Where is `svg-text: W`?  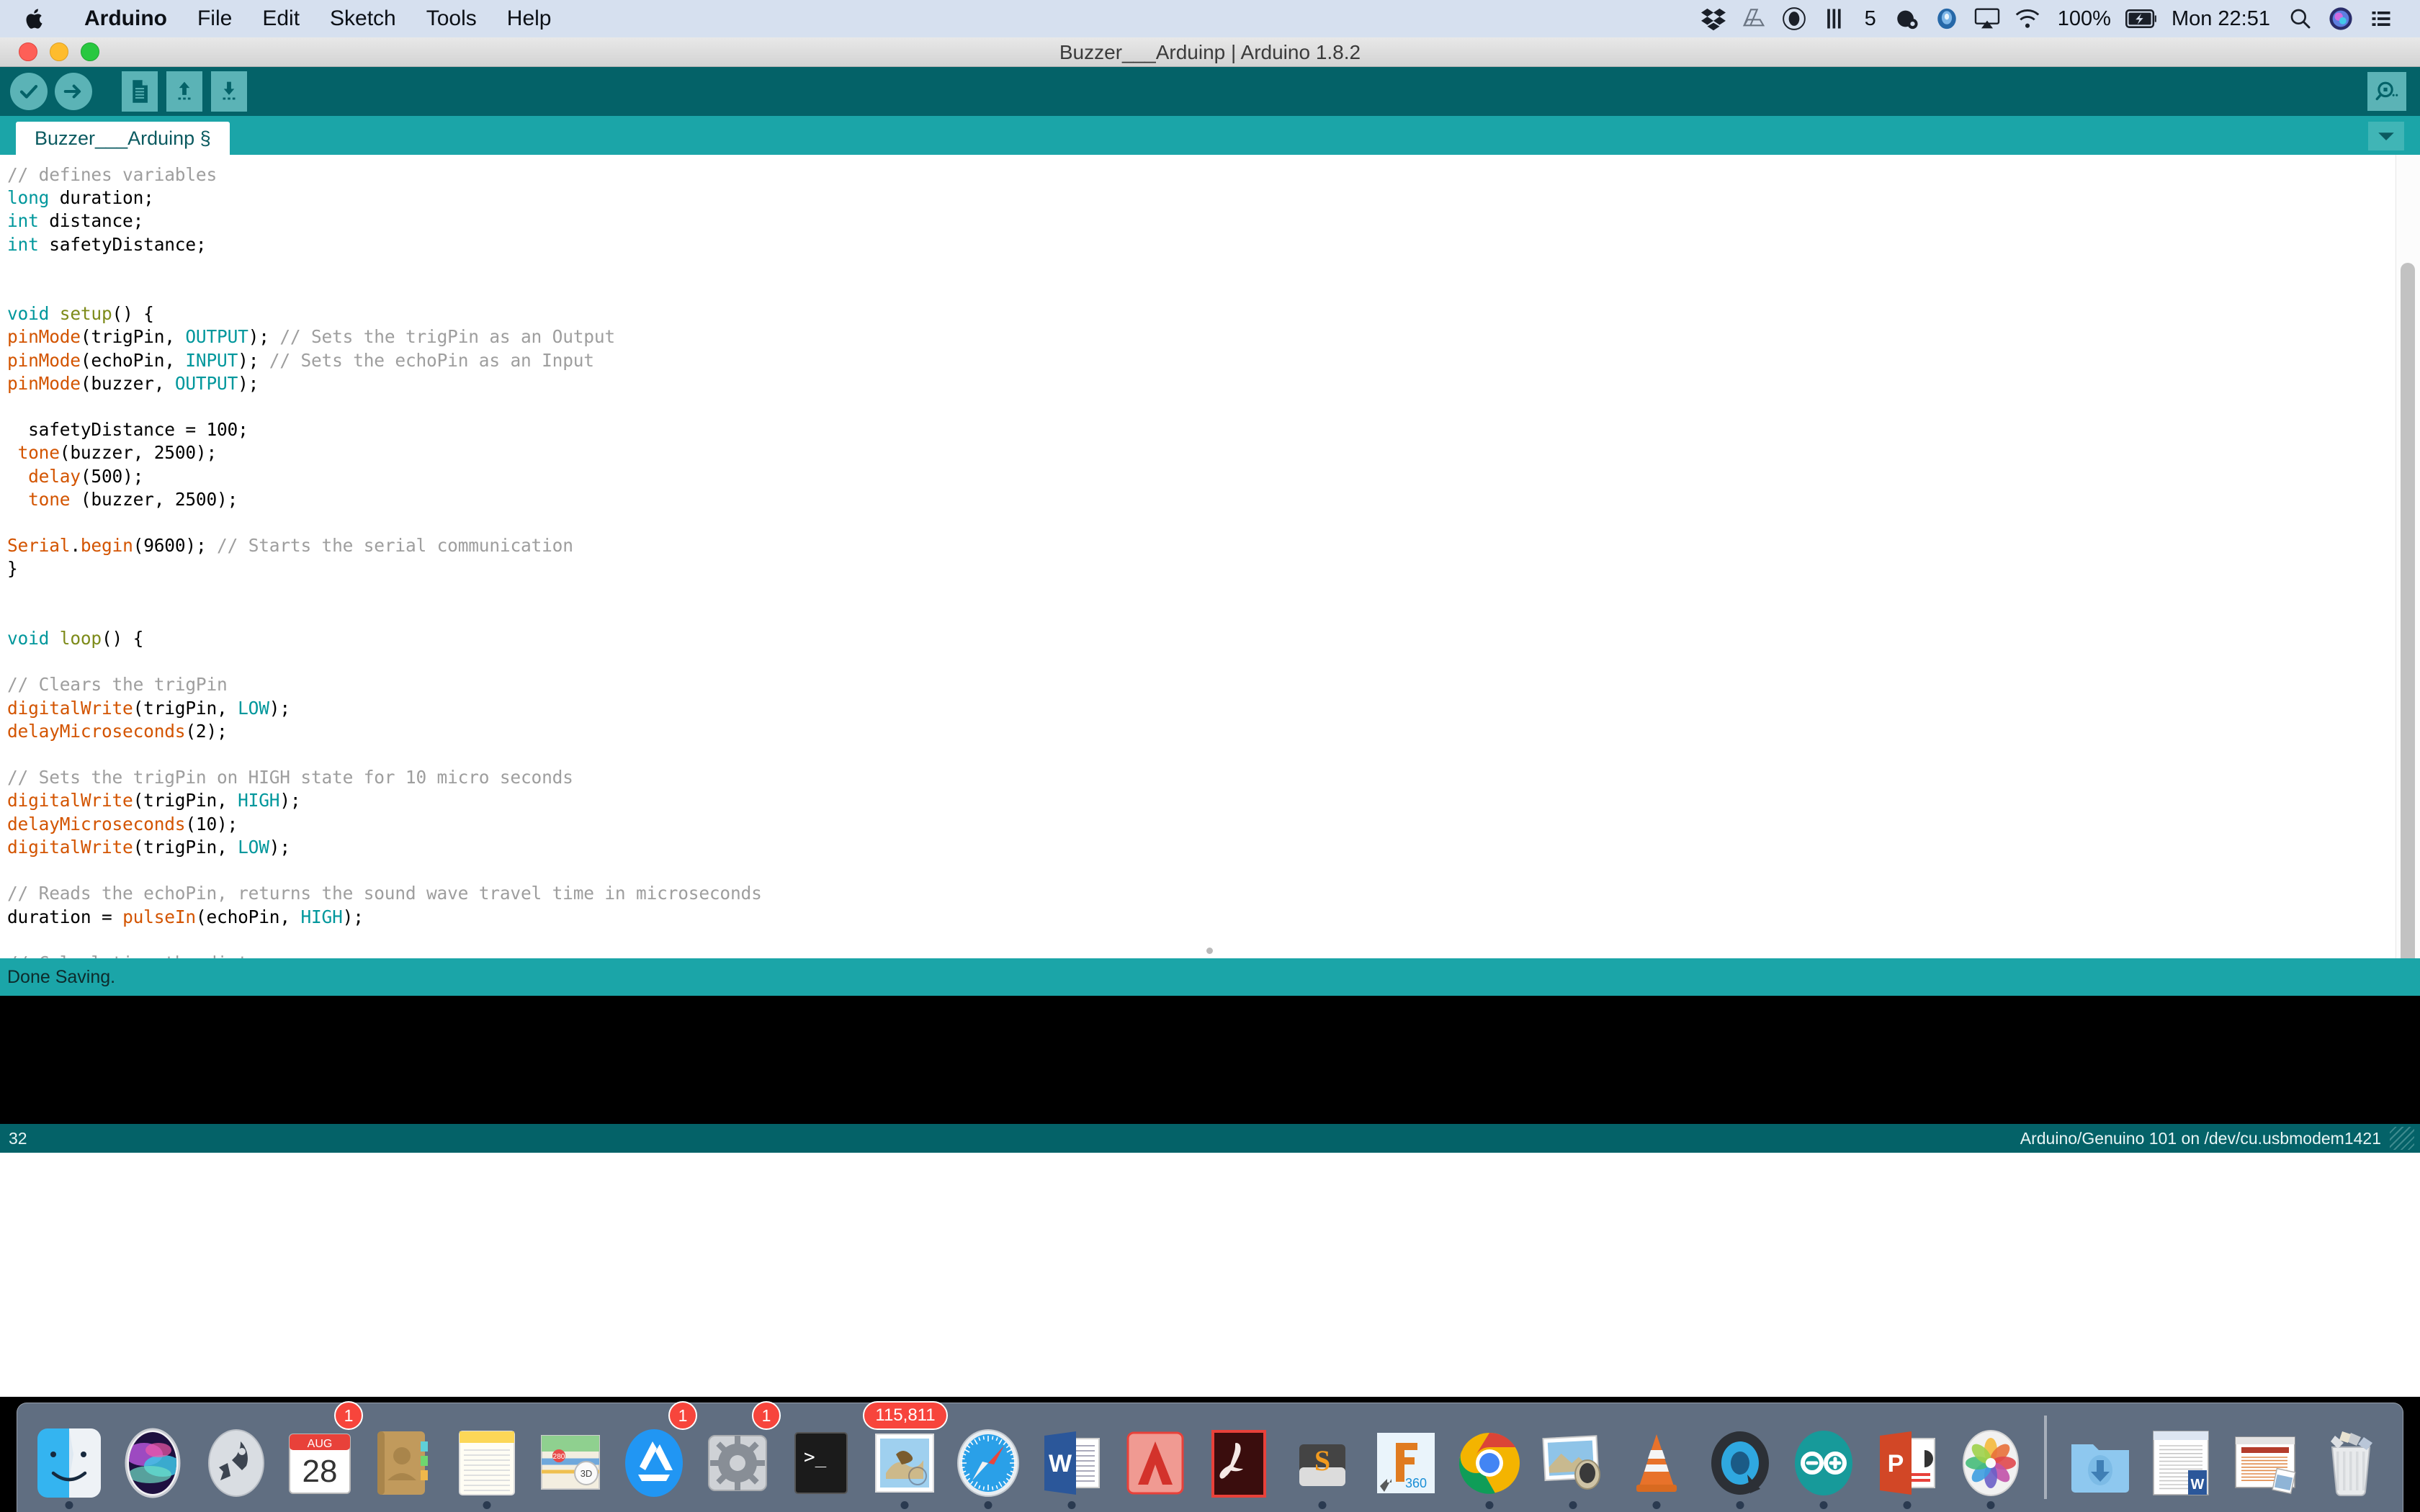
svg-text: W is located at coordinates (2198, 1485).